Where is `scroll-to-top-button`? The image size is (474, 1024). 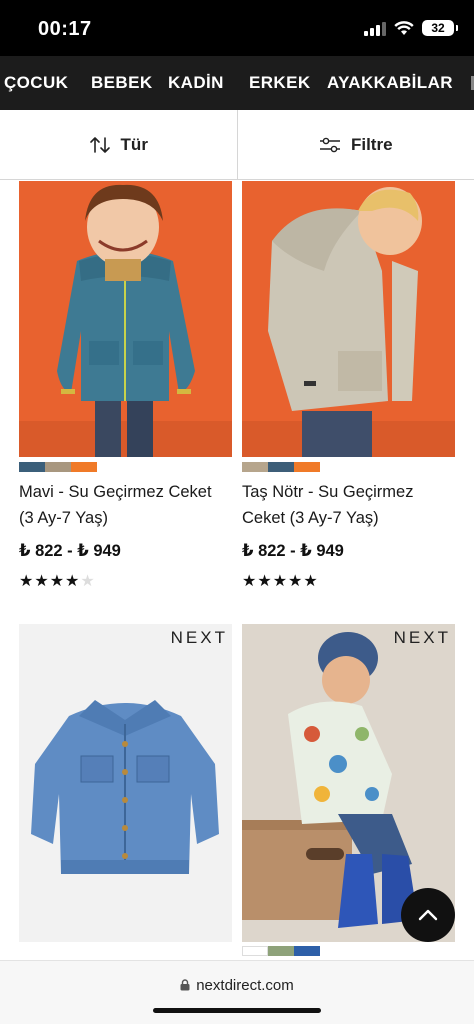 scroll-to-top-button is located at coordinates (428, 915).